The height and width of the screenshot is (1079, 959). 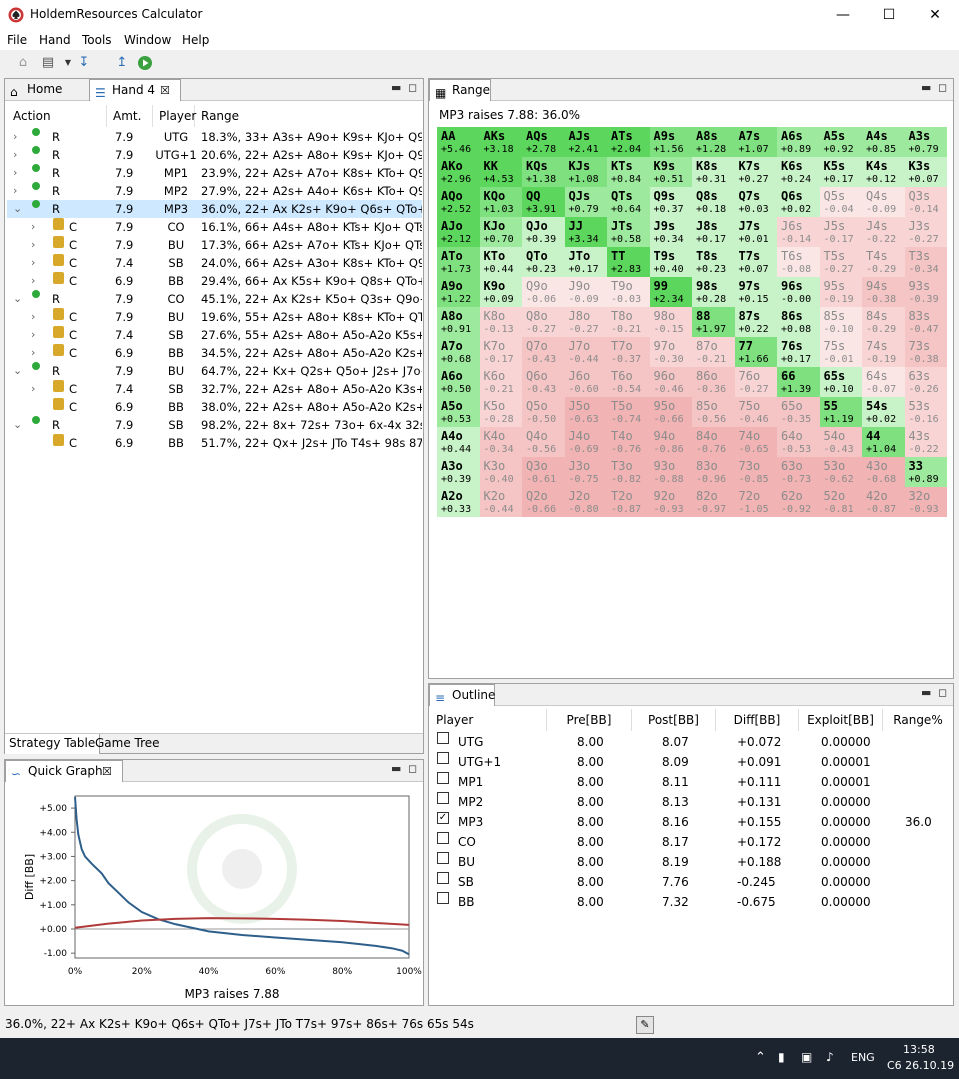 What do you see at coordinates (460, 90) in the screenshot?
I see `tab-range: ▦ Range` at bounding box center [460, 90].